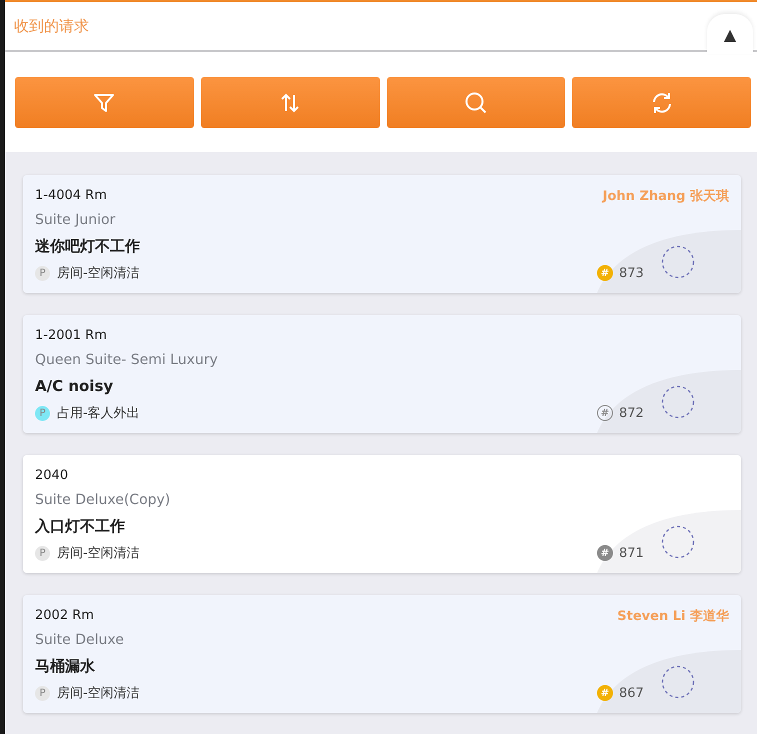 Image resolution: width=757 pixels, height=734 pixels. Describe the element at coordinates (661, 102) in the screenshot. I see `refresh-button` at that location.